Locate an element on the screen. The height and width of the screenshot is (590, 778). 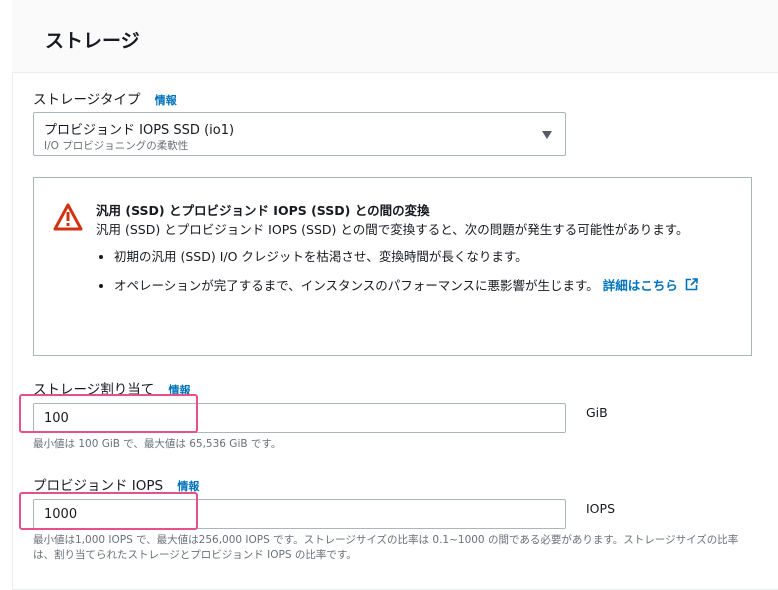
iops-info-link: 情報 is located at coordinates (188, 486).